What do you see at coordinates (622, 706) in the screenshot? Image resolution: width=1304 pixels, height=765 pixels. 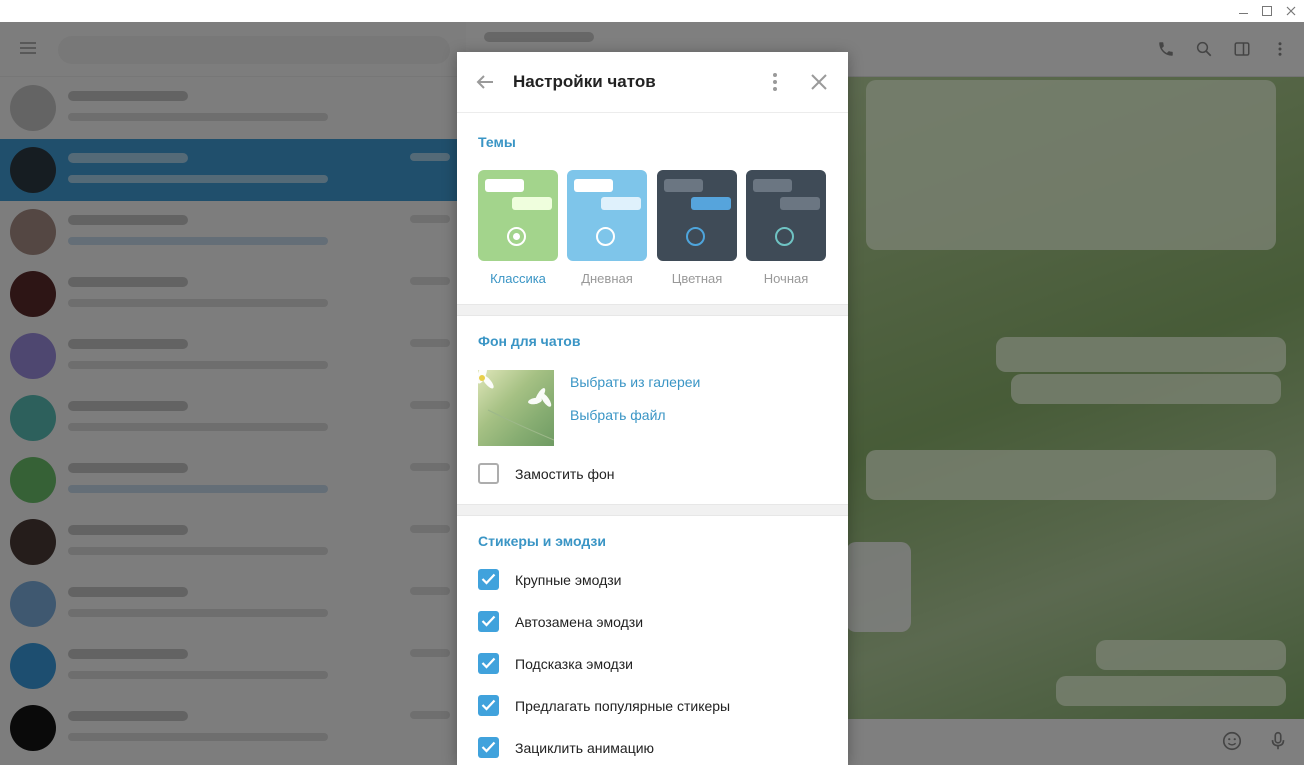 I see `suggest-popular-stickers-label: Предлагать популярные стикеры` at bounding box center [622, 706].